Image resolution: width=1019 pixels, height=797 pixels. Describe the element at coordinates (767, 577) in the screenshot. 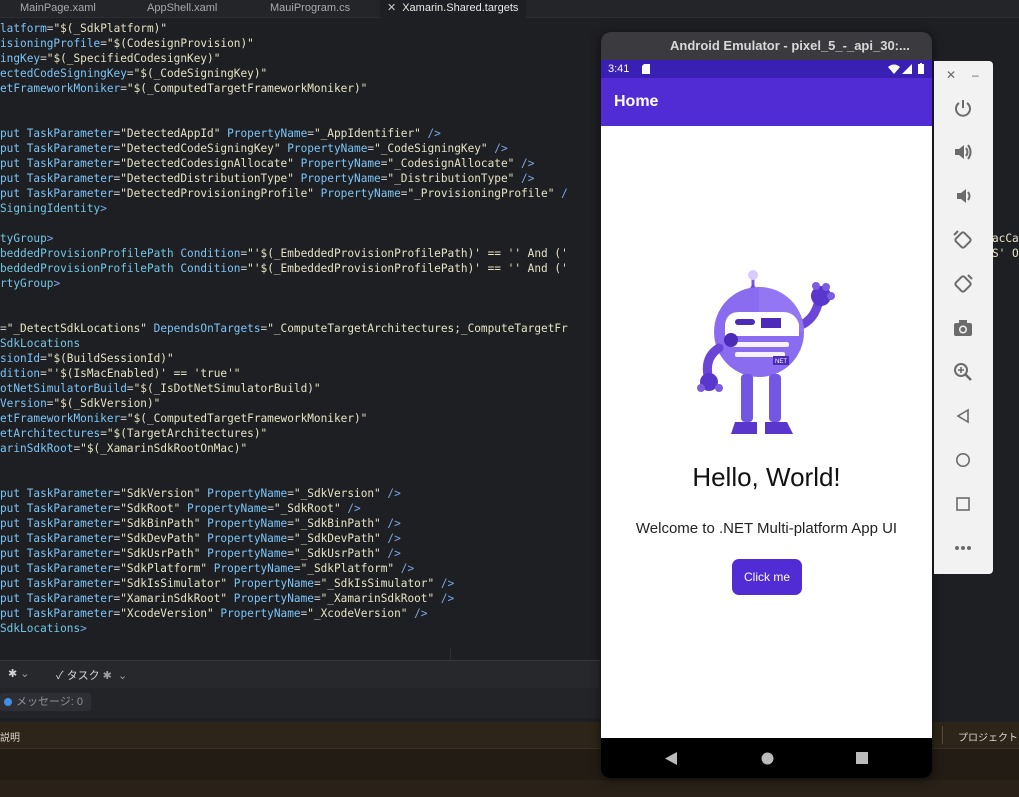

I see `click-me-button: Click me` at that location.